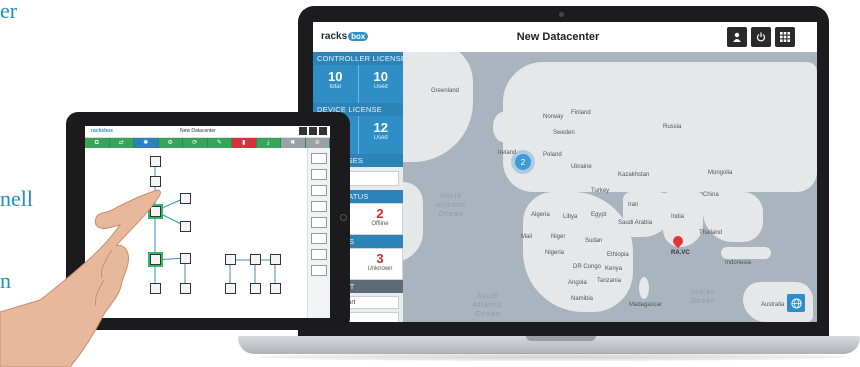 Image resolution: width=860 pixels, height=367 pixels. Describe the element at coordinates (219, 143) in the screenshot. I see `tool-button: ✎` at that location.